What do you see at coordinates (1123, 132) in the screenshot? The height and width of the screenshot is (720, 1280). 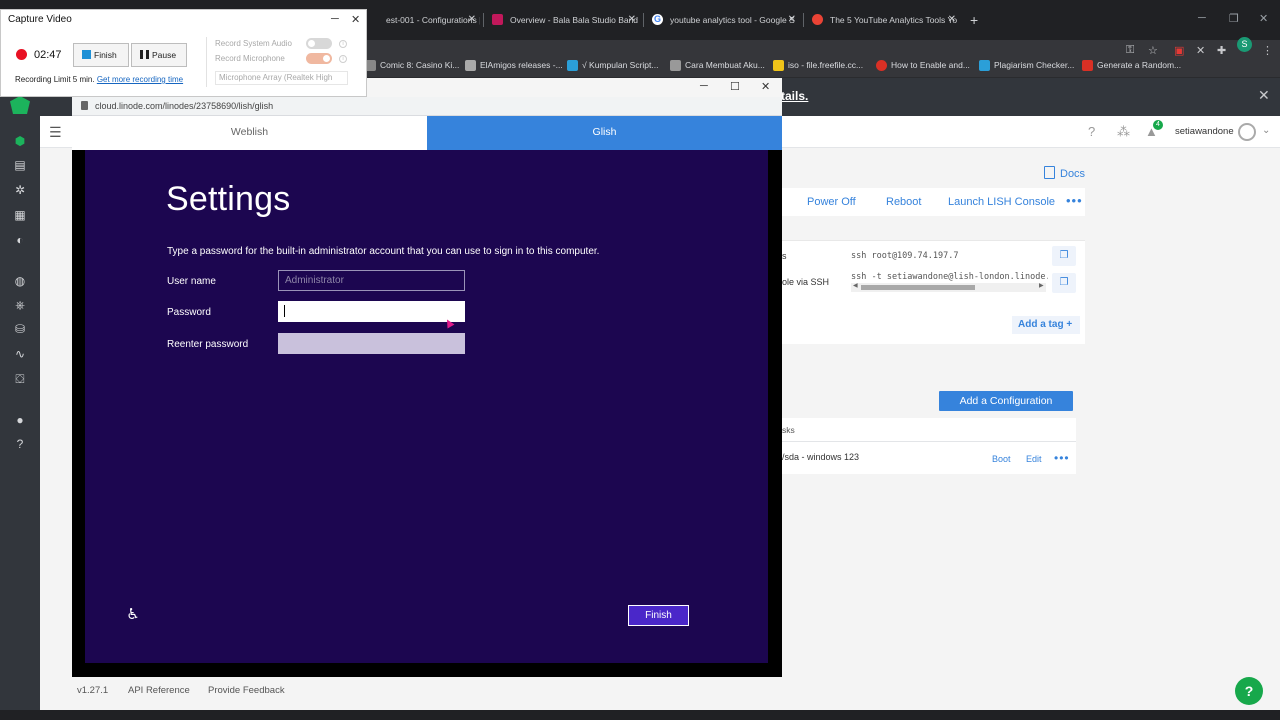 I see `community-icon: ⁂` at bounding box center [1123, 132].